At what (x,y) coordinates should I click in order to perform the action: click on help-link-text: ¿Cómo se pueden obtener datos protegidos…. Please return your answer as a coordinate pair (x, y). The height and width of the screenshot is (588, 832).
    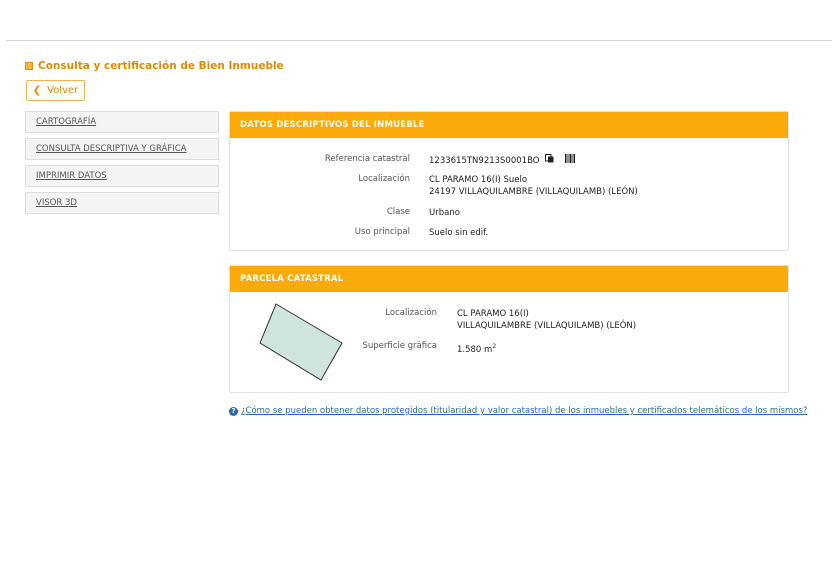
    Looking at the image, I should click on (524, 411).